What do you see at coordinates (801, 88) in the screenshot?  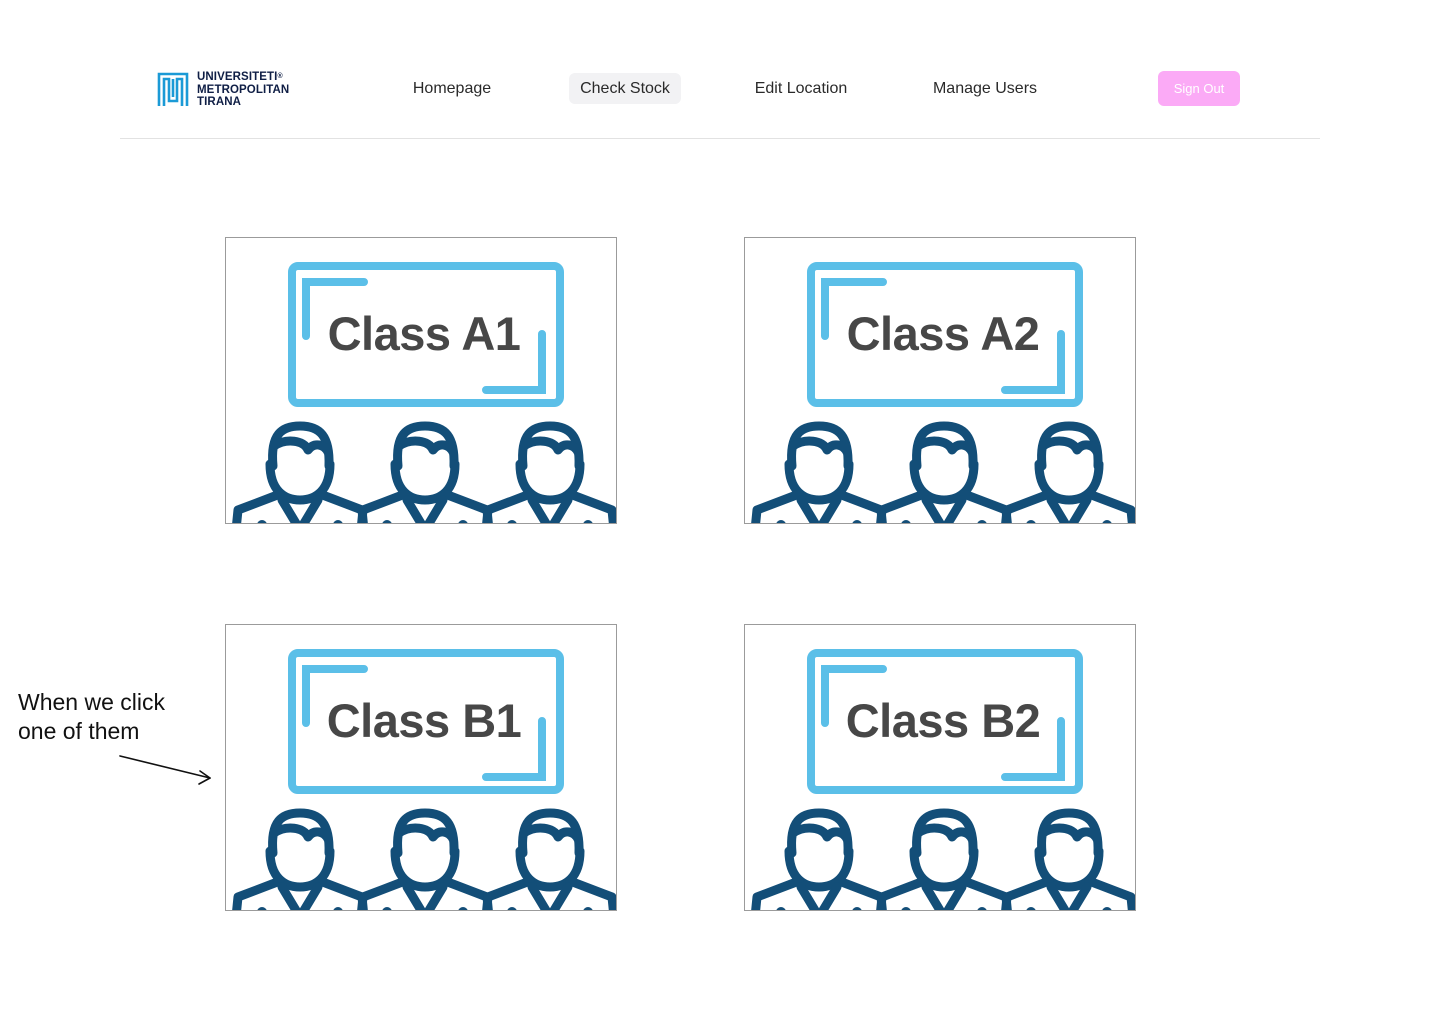 I see `nav-edit-location: Edit Location` at bounding box center [801, 88].